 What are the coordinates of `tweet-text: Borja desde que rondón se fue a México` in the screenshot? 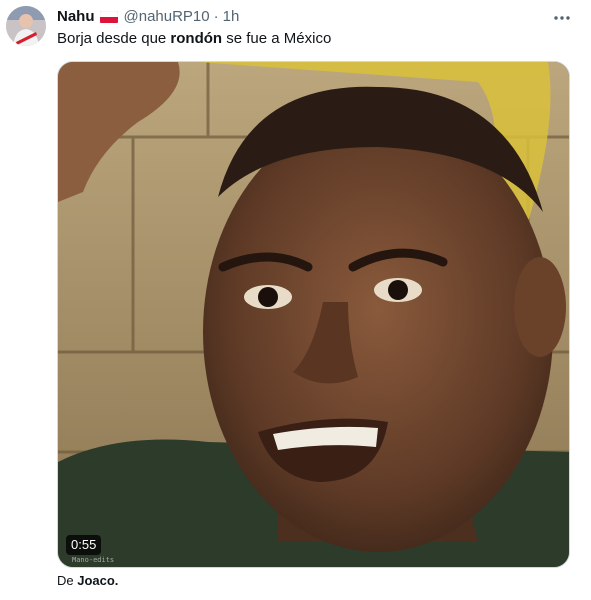 It's located at (194, 39).